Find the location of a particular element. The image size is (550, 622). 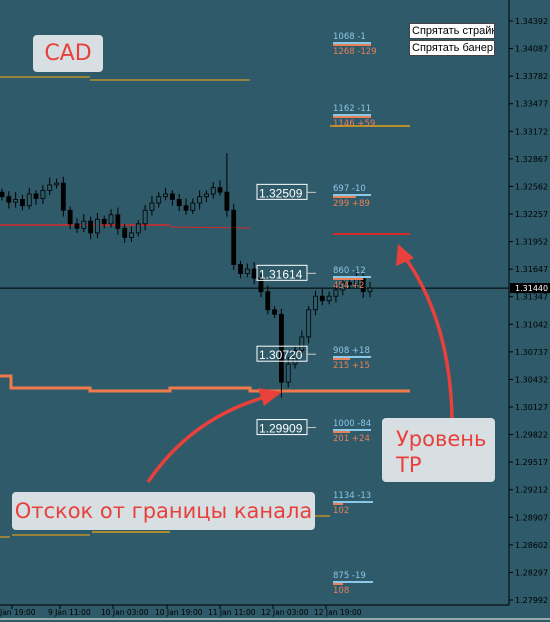

x-tick-label: 10 Jan 03:00 is located at coordinates (125, 612).